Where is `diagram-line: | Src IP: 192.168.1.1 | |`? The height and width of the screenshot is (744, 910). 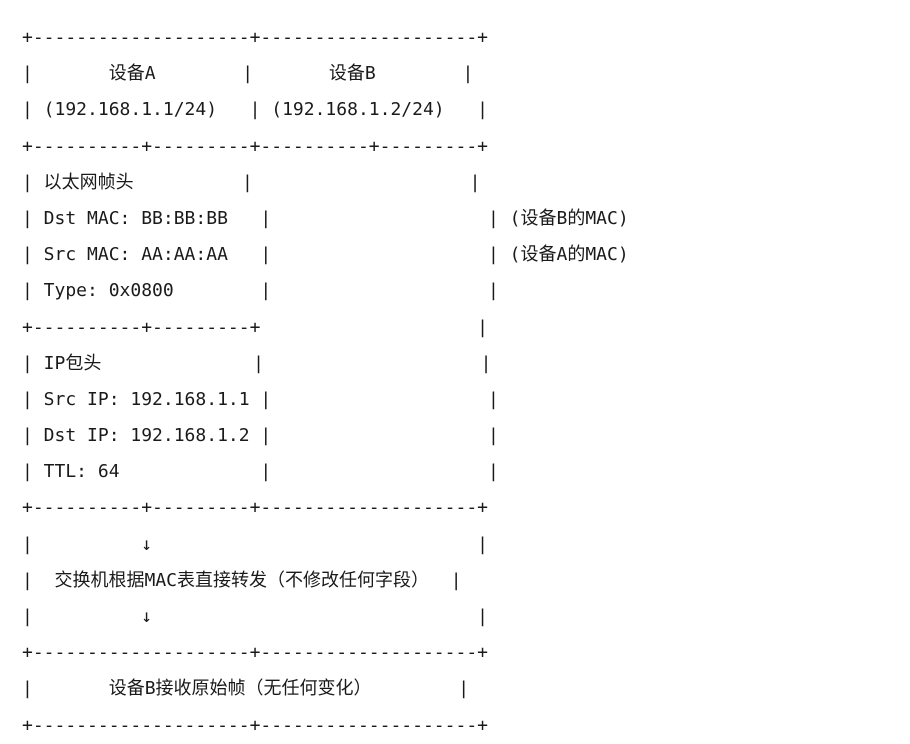 diagram-line: | Src IP: 192.168.1.1 | | is located at coordinates (260, 399).